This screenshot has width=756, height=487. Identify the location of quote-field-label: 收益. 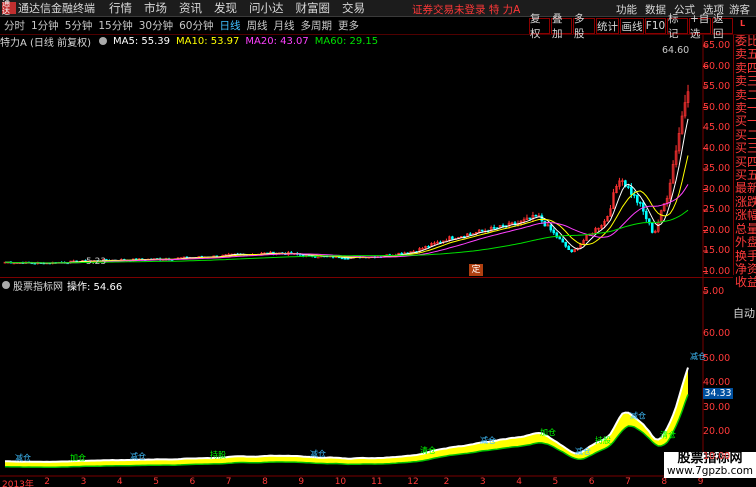
(745, 283).